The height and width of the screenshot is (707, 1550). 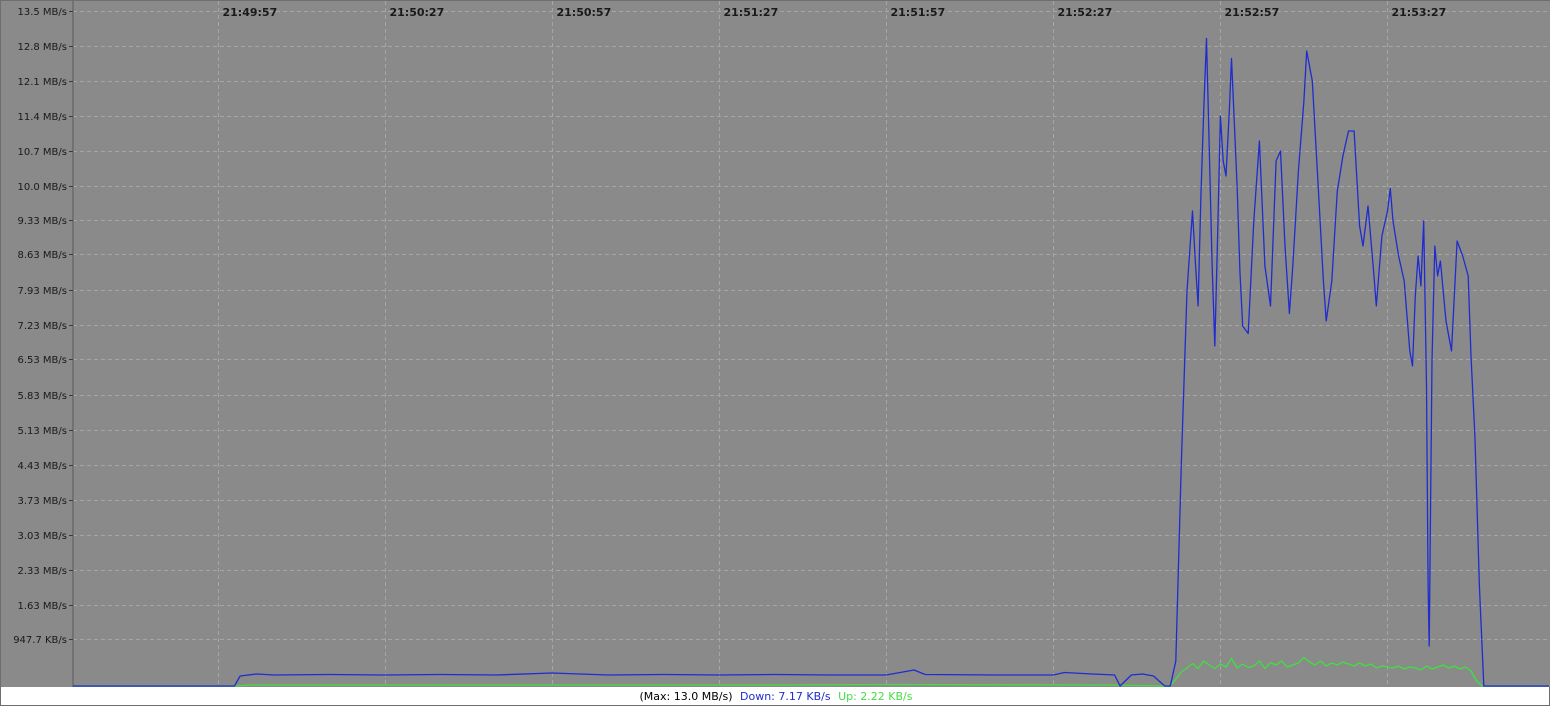 I want to click on down-speed-label: Down: 7.17 KB/s, so click(x=785, y=696).